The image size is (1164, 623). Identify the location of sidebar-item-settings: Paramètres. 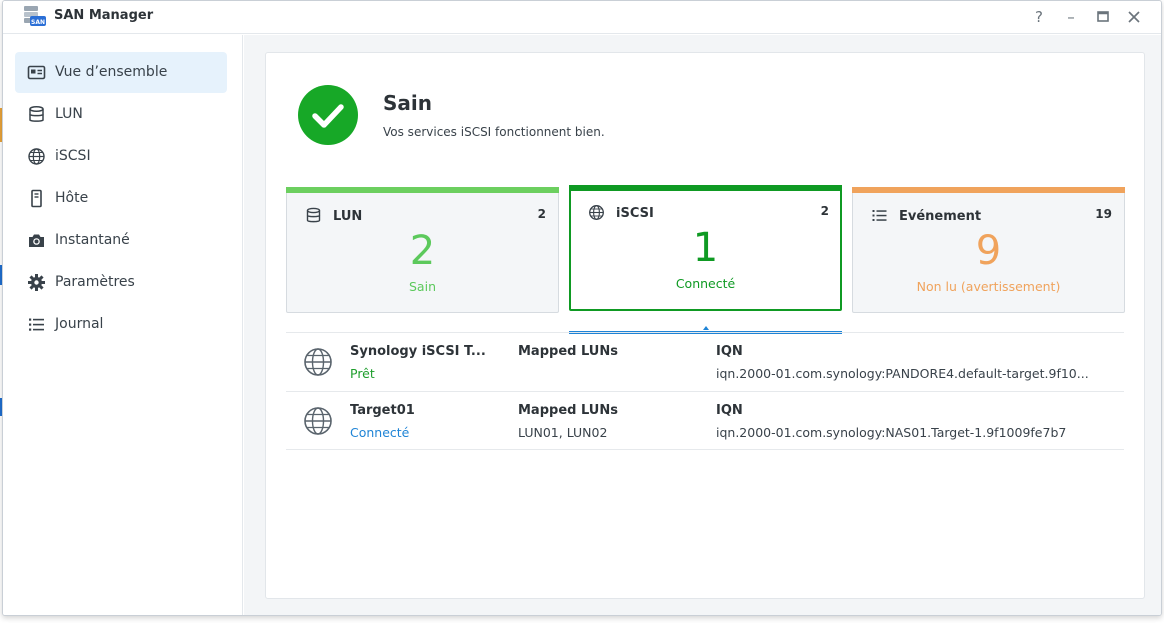
(121, 282).